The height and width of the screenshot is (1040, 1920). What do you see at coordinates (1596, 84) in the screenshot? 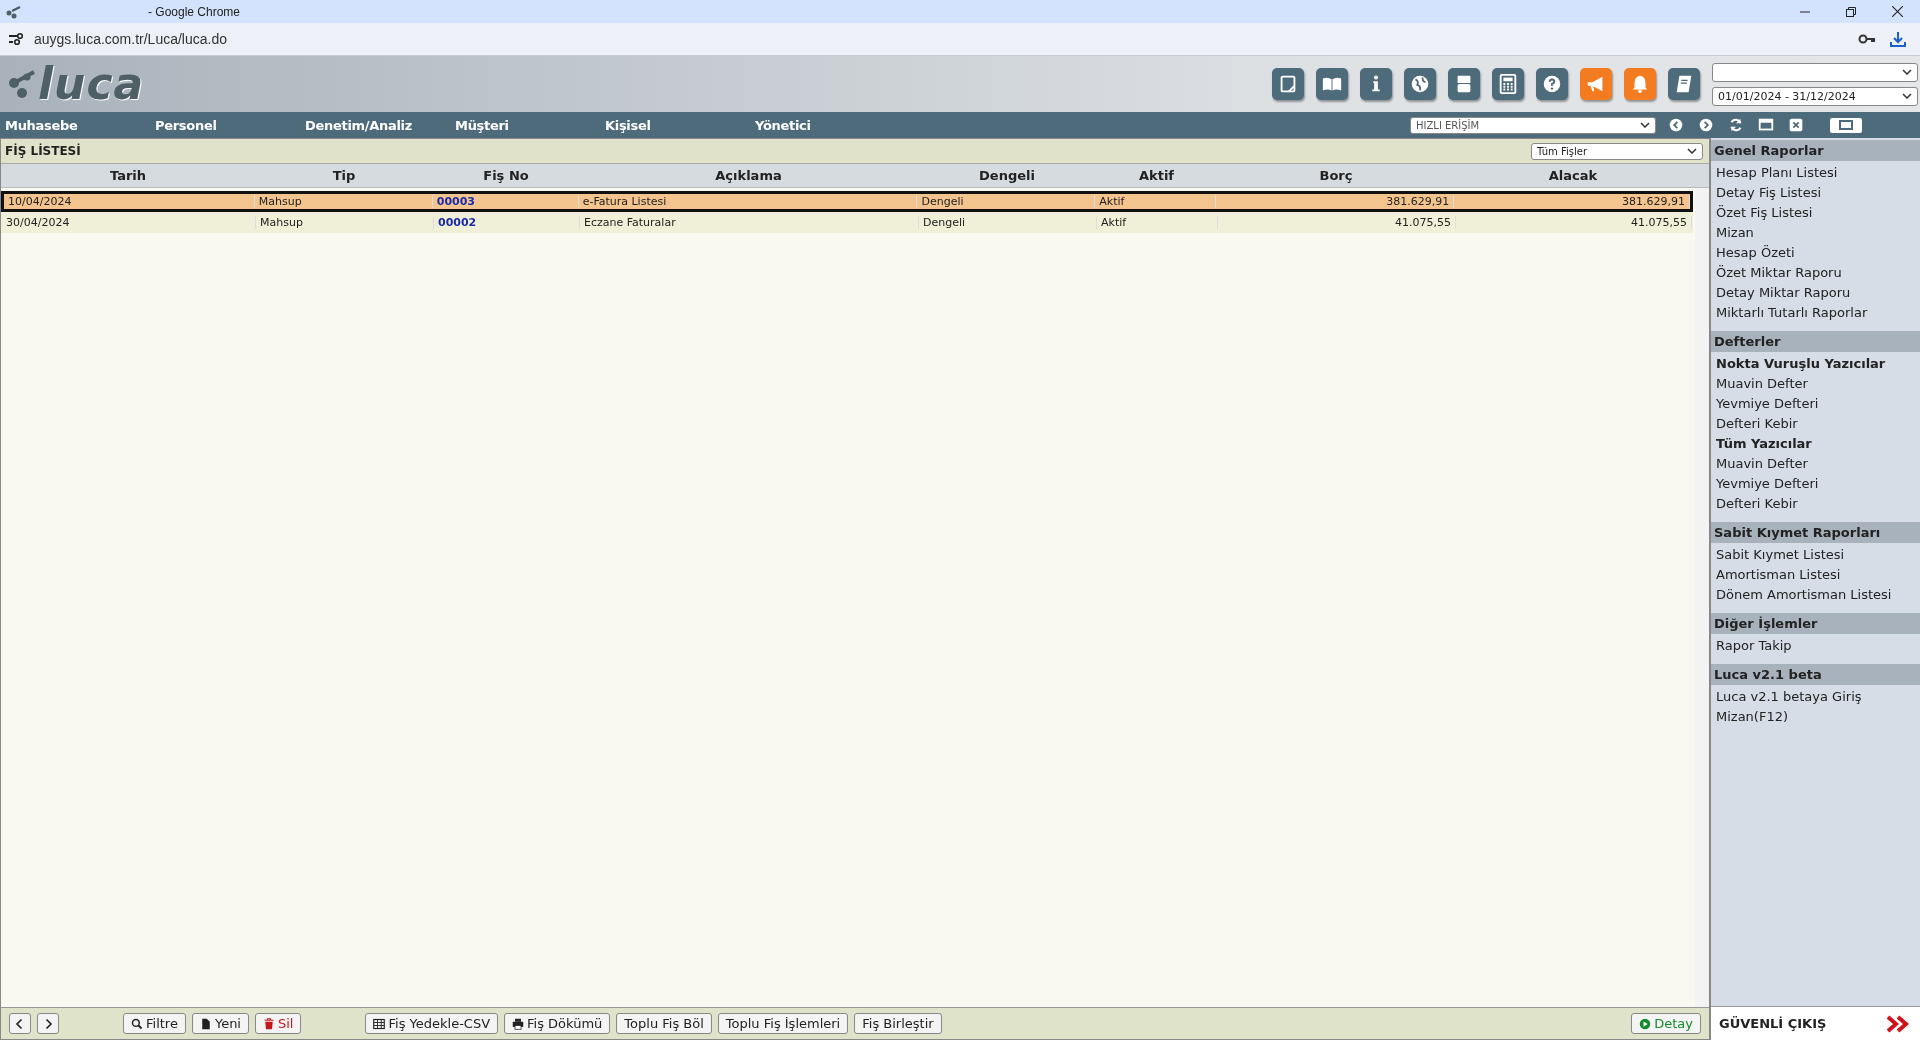
I see `megaphone-icon` at bounding box center [1596, 84].